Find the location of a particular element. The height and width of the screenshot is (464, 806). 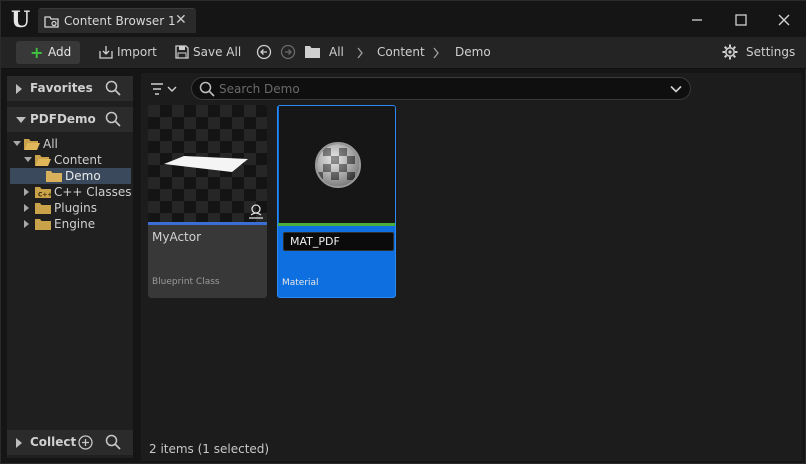

close-window-icon is located at coordinates (784, 20).